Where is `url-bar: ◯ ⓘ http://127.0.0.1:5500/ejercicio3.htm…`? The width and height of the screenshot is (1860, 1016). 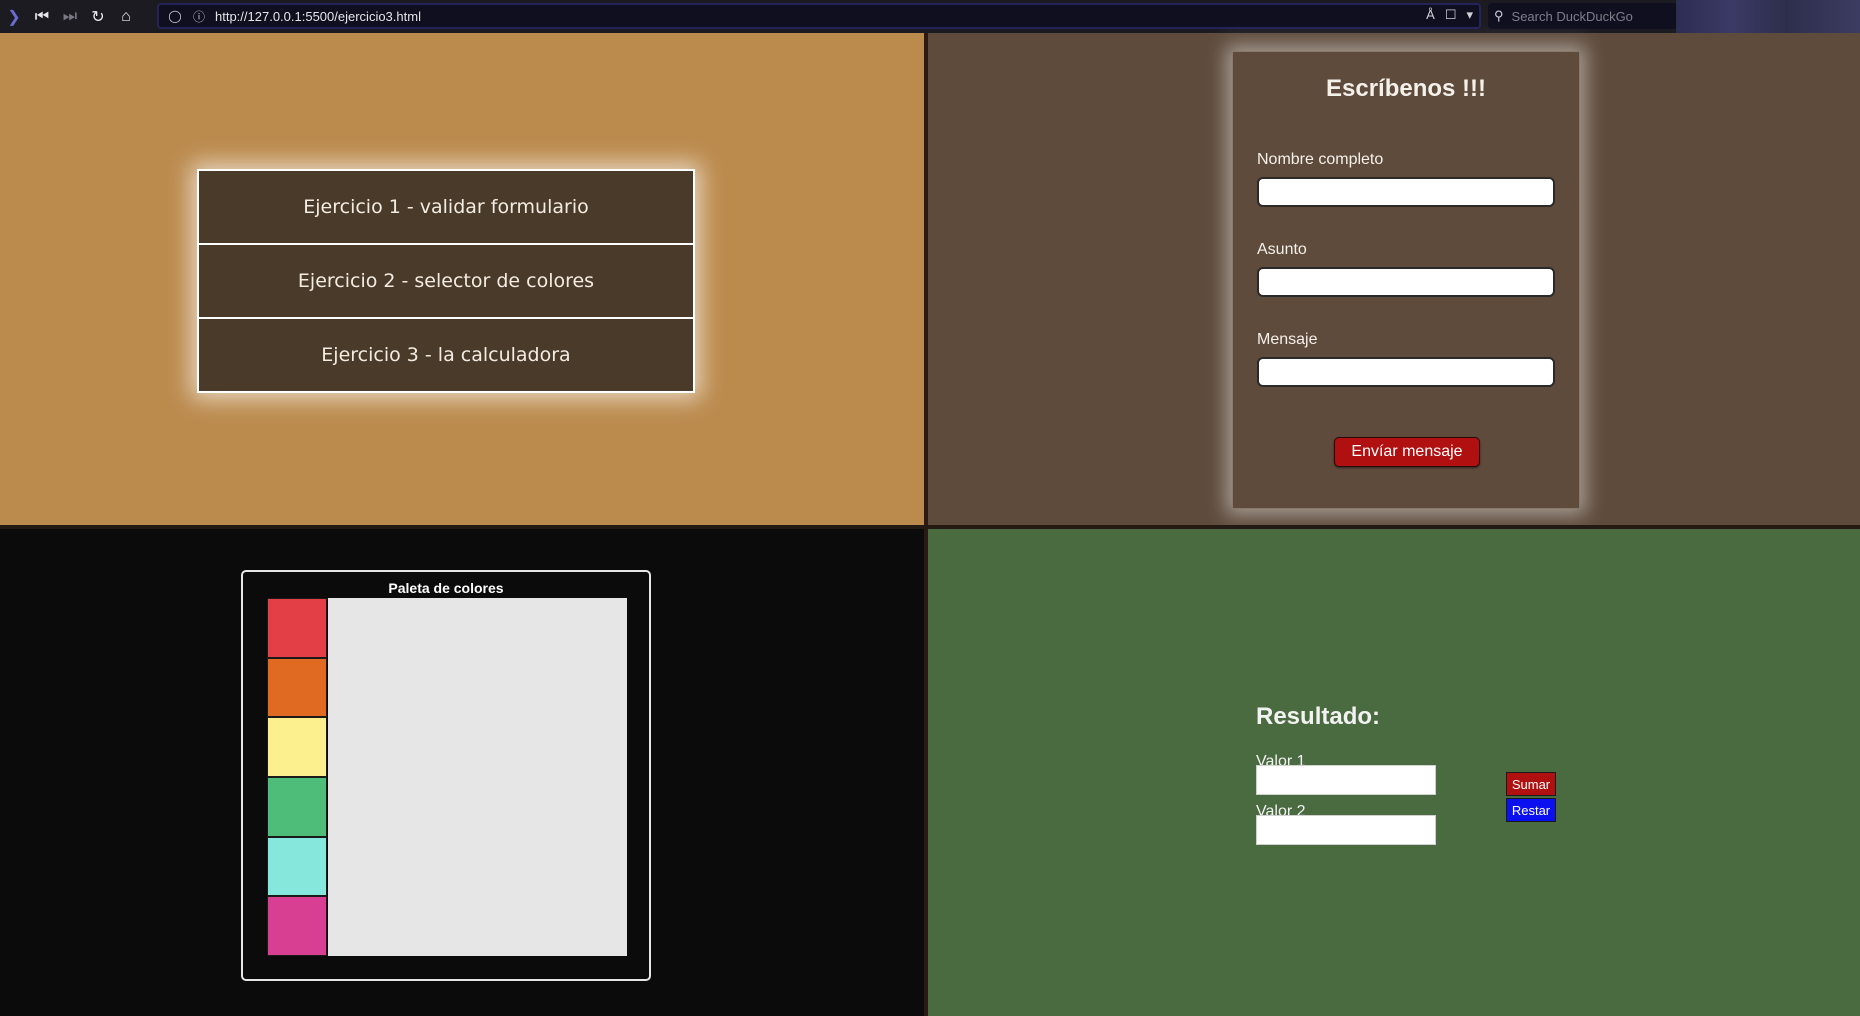
url-bar: ◯ ⓘ http://127.0.0.1:5500/ejercicio3.htm… is located at coordinates (819, 16).